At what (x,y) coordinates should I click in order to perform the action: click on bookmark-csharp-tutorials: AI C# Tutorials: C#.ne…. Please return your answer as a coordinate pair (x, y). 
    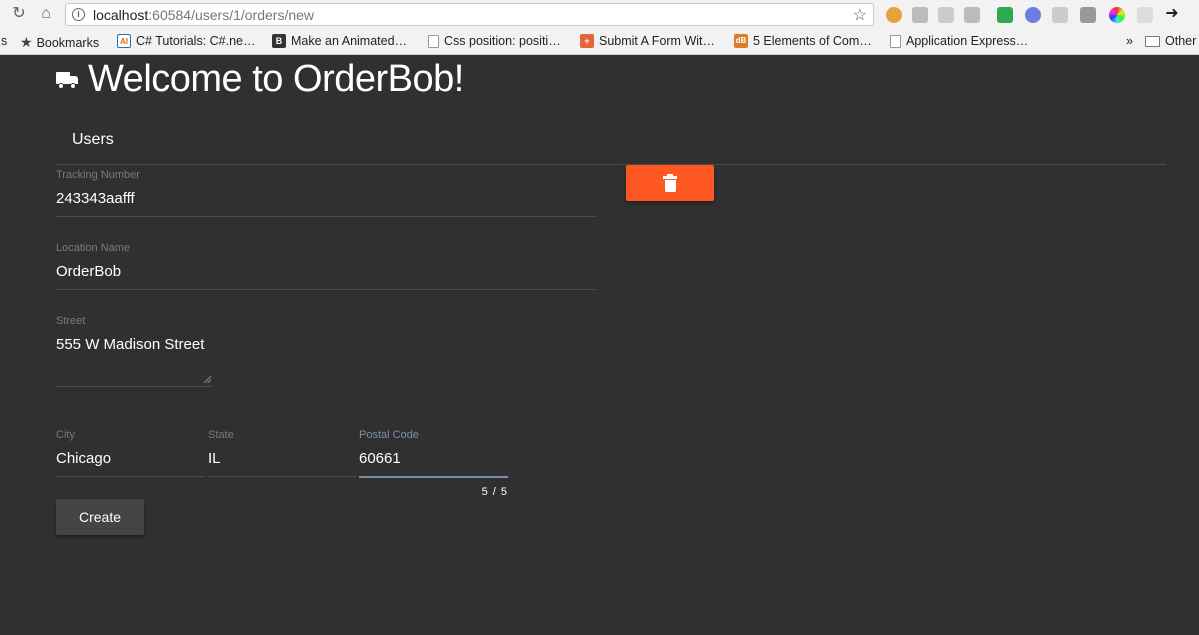
    Looking at the image, I should click on (186, 41).